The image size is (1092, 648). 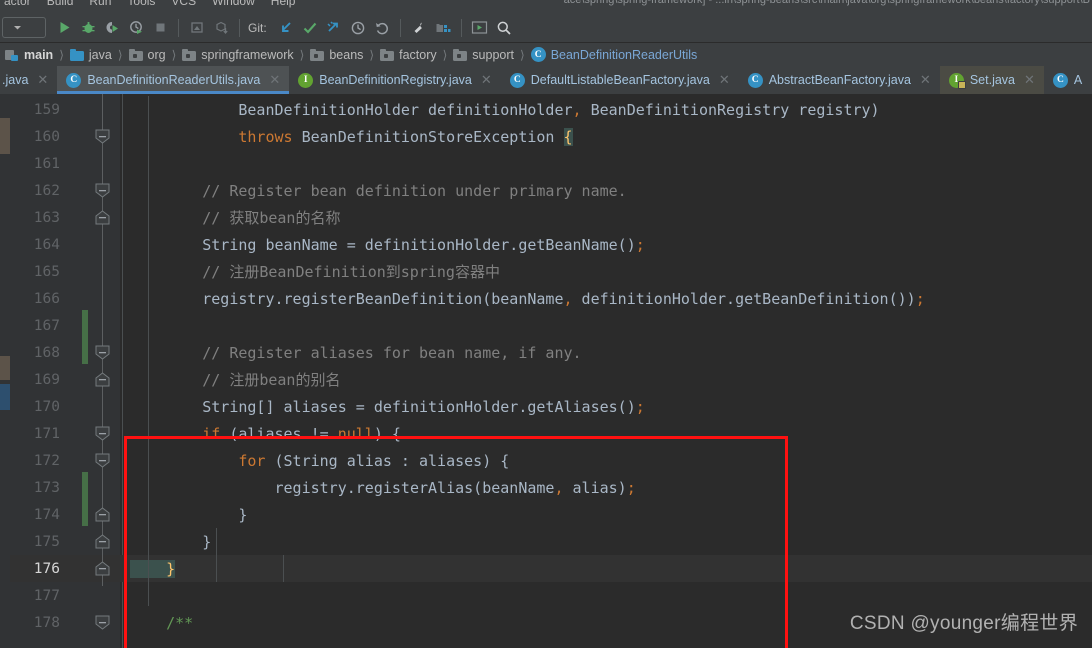 What do you see at coordinates (28, 80) in the screenshot?
I see `tab-partial-left: .java ✕` at bounding box center [28, 80].